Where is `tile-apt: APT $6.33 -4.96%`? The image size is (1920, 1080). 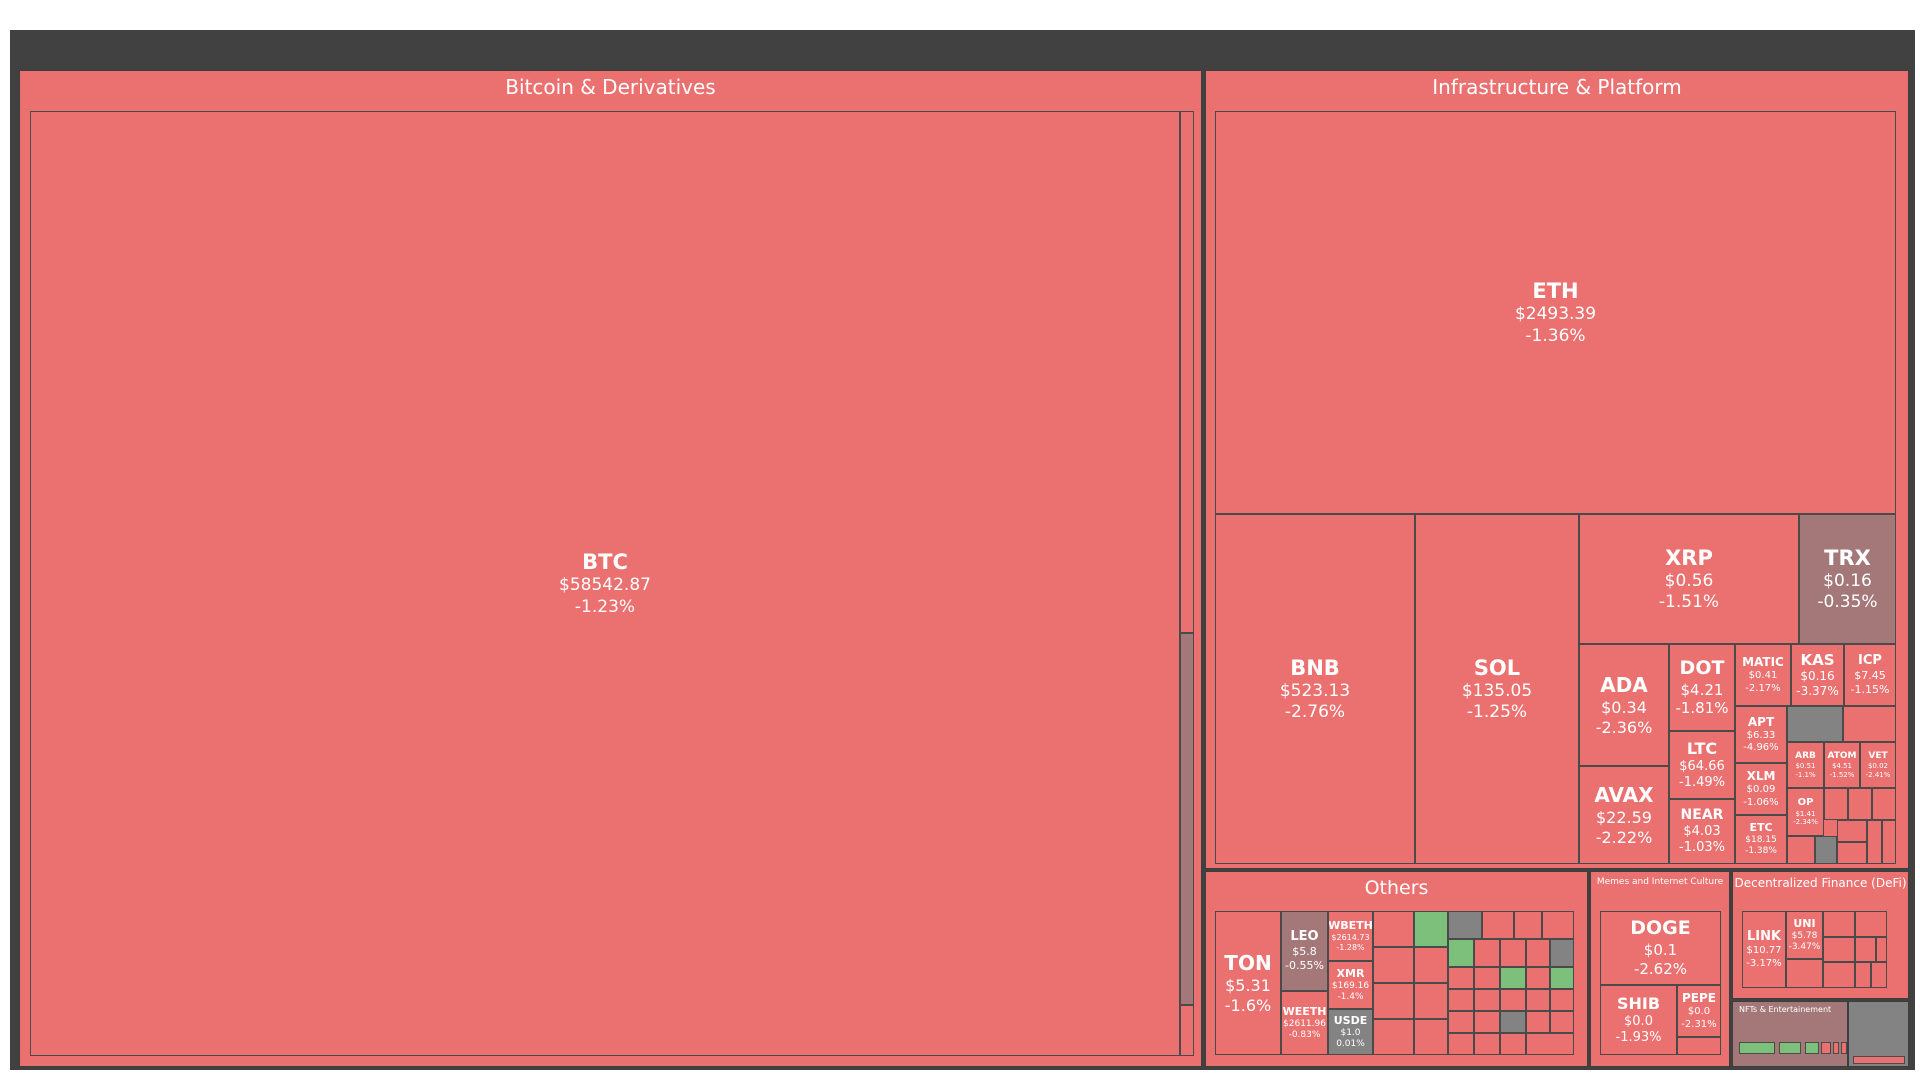 tile-apt: APT $6.33 -4.96% is located at coordinates (1761, 734).